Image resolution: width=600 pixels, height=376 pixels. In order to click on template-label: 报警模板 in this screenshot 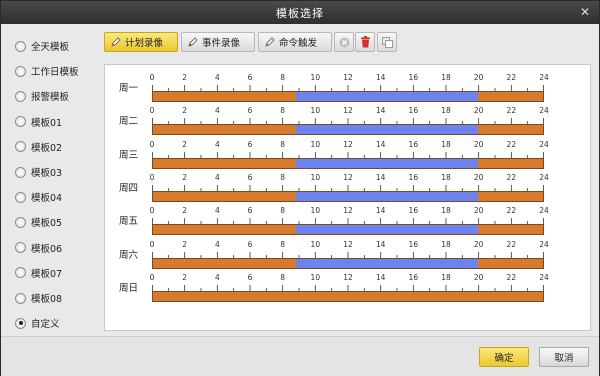, I will do `click(50, 98)`.